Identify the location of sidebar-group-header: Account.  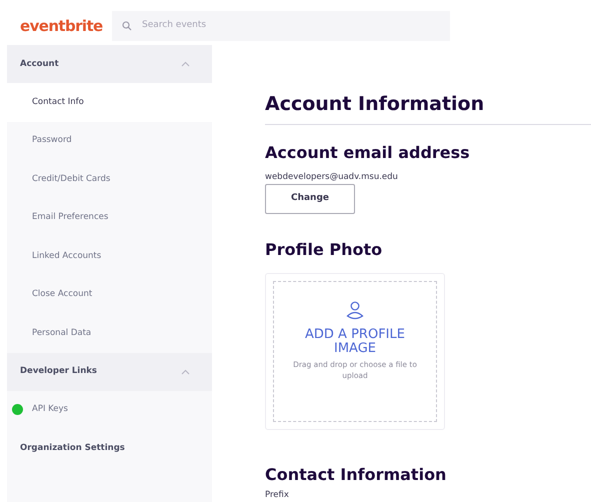
(109, 64).